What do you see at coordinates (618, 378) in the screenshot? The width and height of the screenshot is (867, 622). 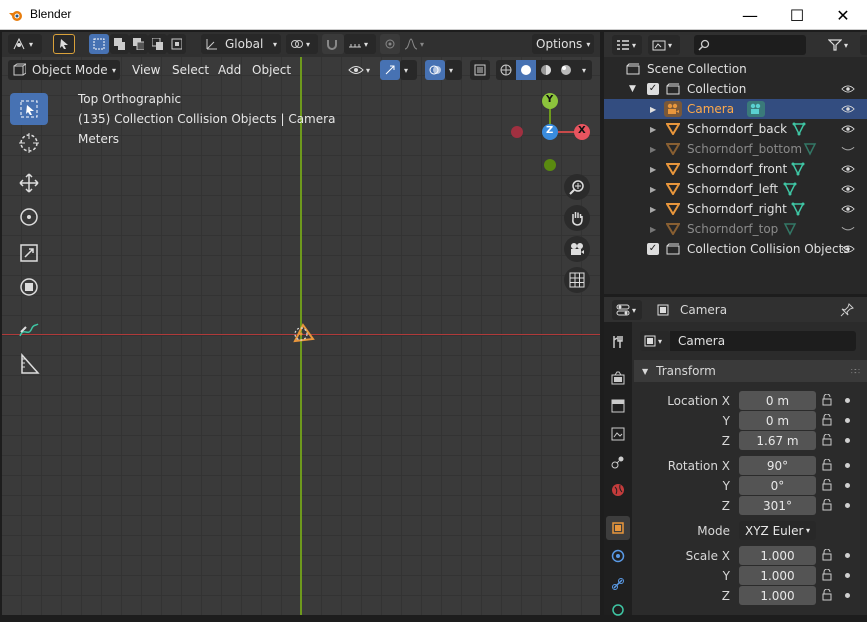 I see `tab-render` at bounding box center [618, 378].